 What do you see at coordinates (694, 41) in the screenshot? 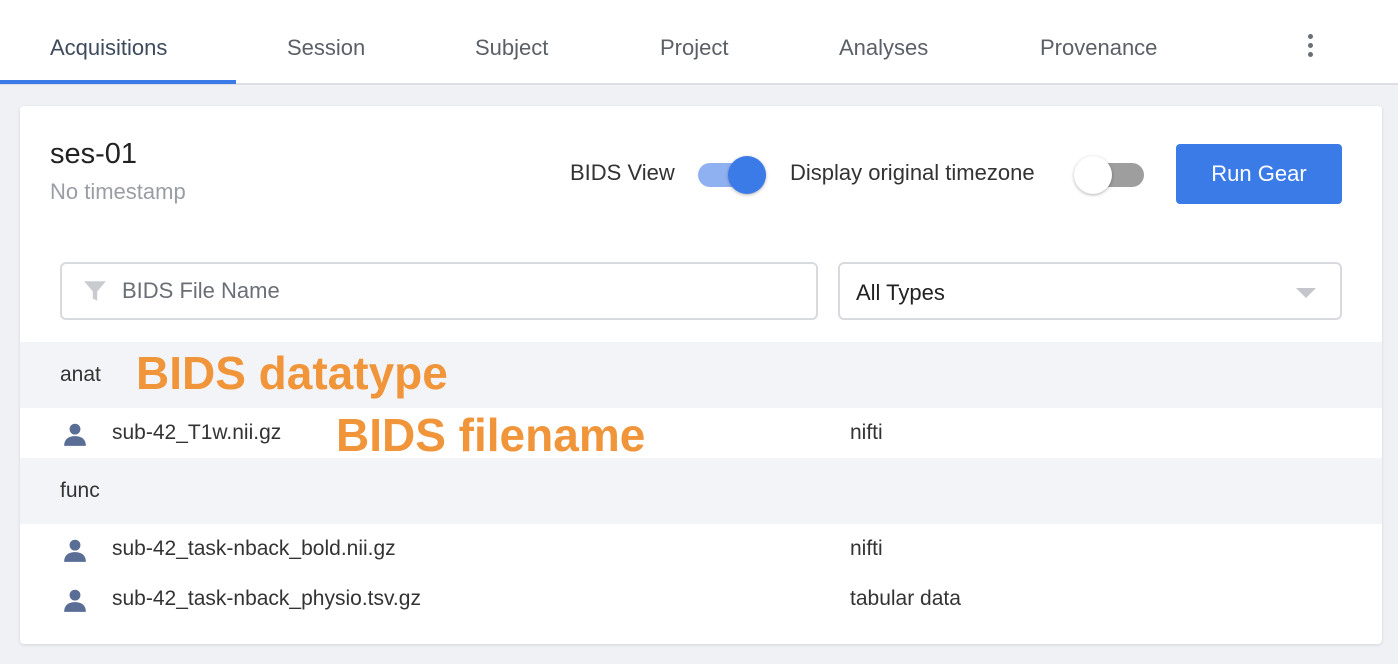
I see `tab-project: Project` at bounding box center [694, 41].